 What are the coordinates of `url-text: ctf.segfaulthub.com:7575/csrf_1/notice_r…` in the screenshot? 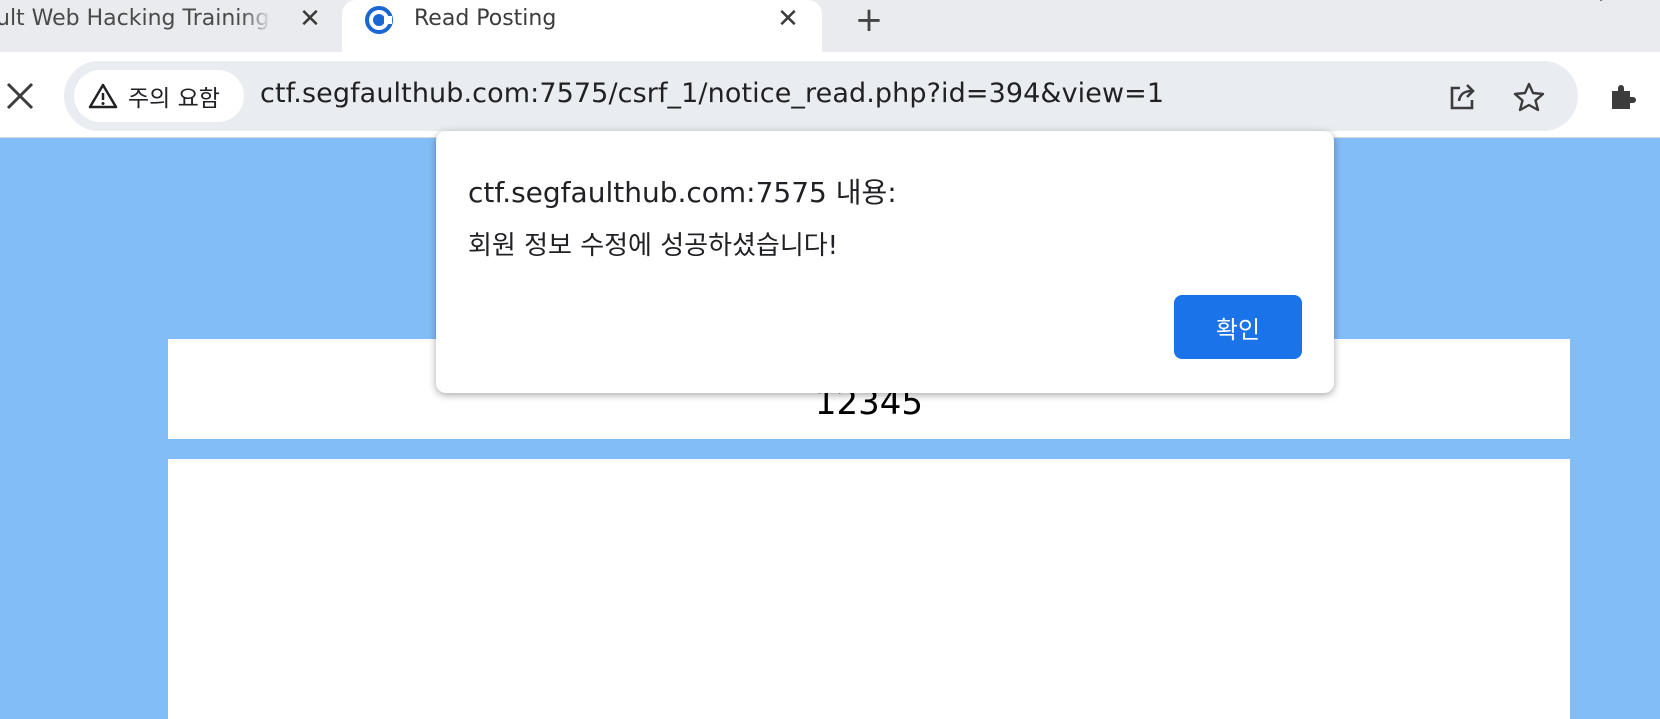 It's located at (712, 93).